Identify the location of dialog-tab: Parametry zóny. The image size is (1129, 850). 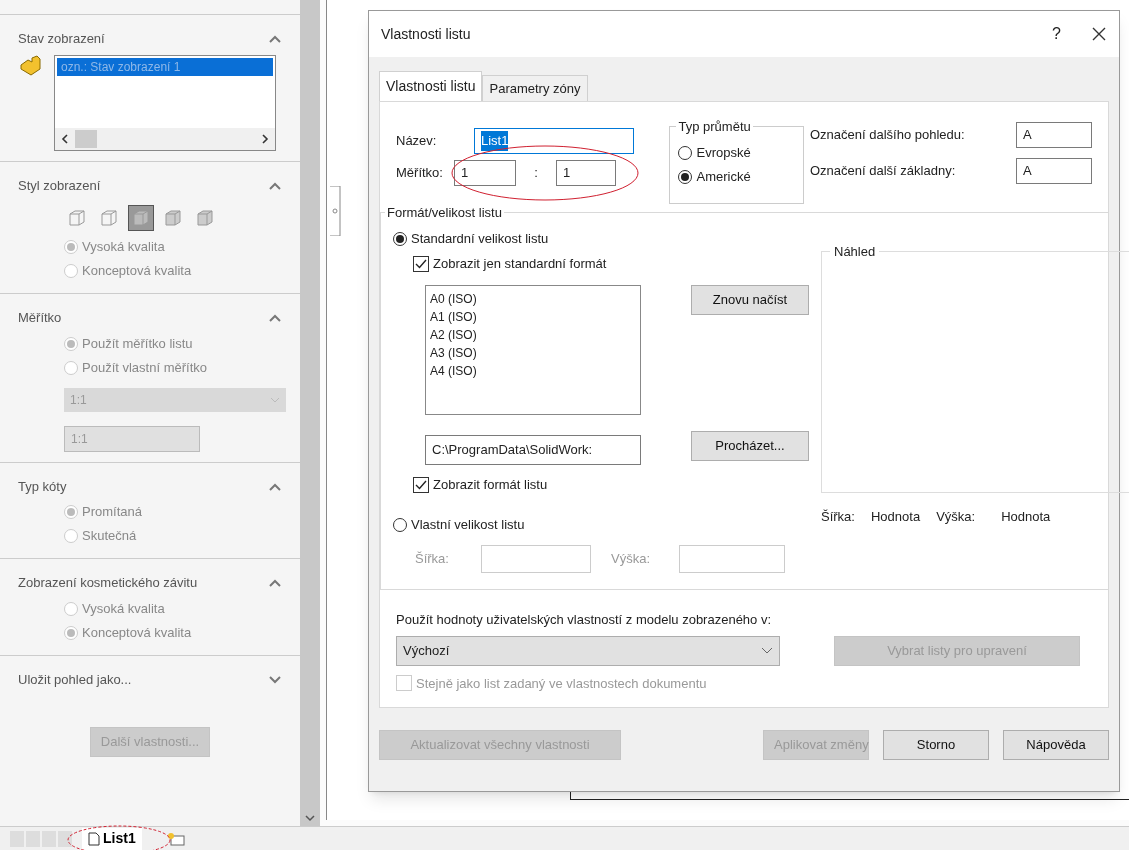
(535, 88).